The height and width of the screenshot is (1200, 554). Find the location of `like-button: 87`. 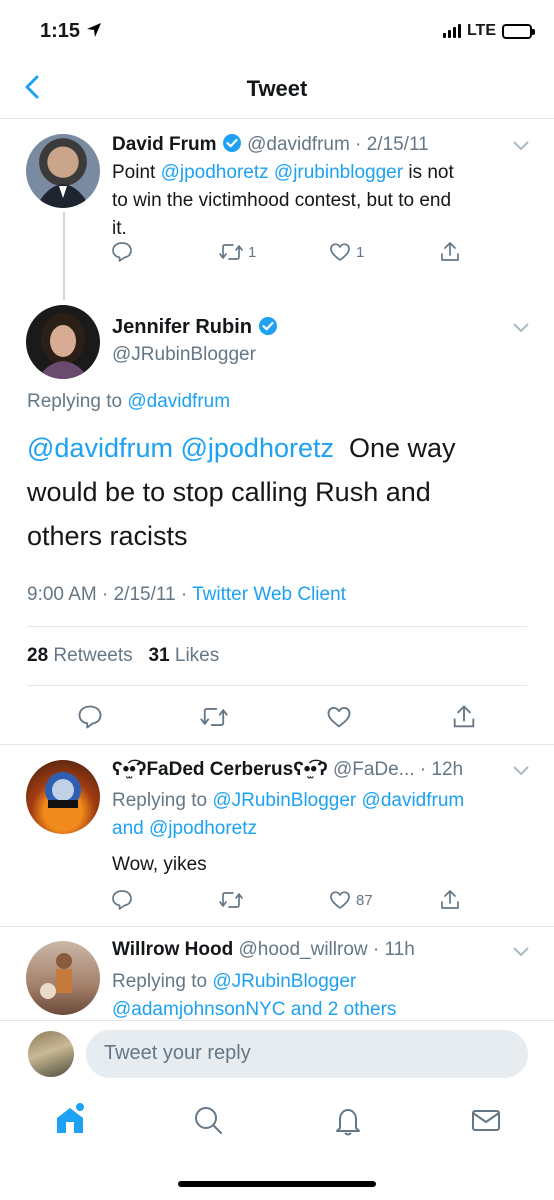

like-button: 87 is located at coordinates (350, 900).